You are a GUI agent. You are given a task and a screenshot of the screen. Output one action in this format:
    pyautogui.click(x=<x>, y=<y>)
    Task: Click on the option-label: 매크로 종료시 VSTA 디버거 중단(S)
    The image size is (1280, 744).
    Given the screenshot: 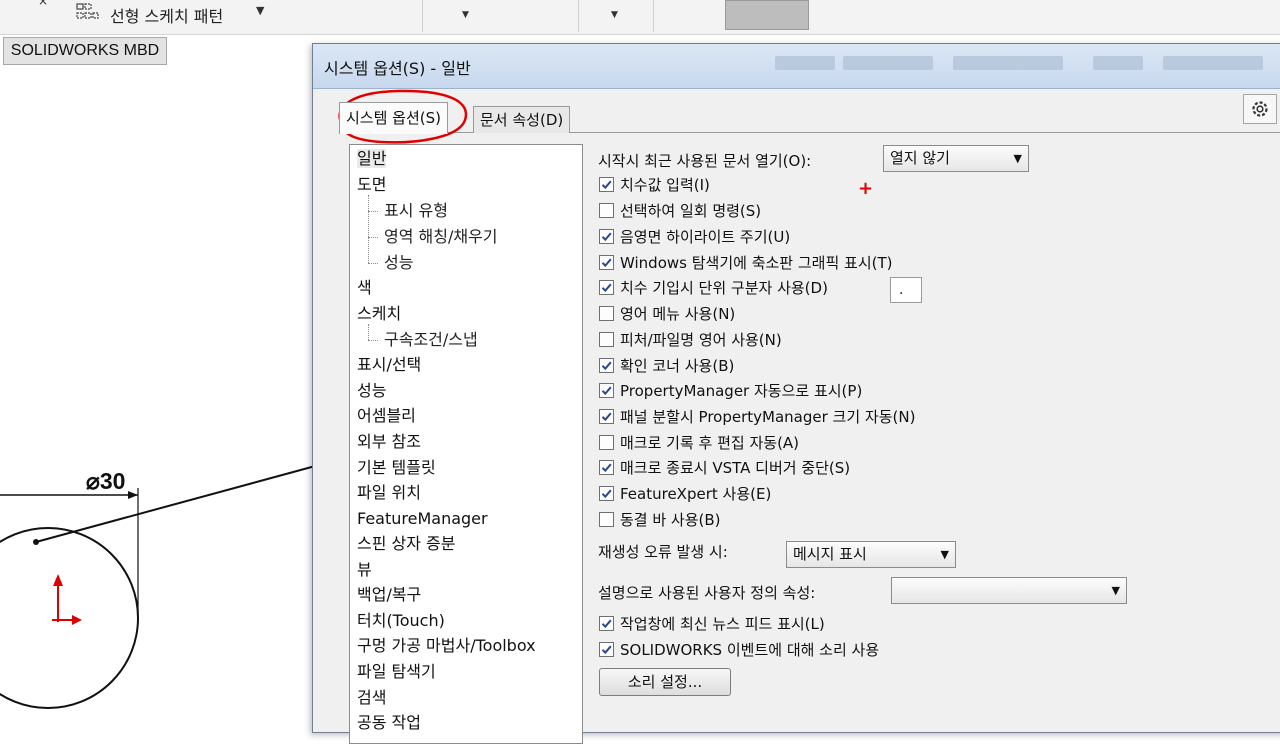 What is the action you would take?
    pyautogui.click(x=735, y=468)
    